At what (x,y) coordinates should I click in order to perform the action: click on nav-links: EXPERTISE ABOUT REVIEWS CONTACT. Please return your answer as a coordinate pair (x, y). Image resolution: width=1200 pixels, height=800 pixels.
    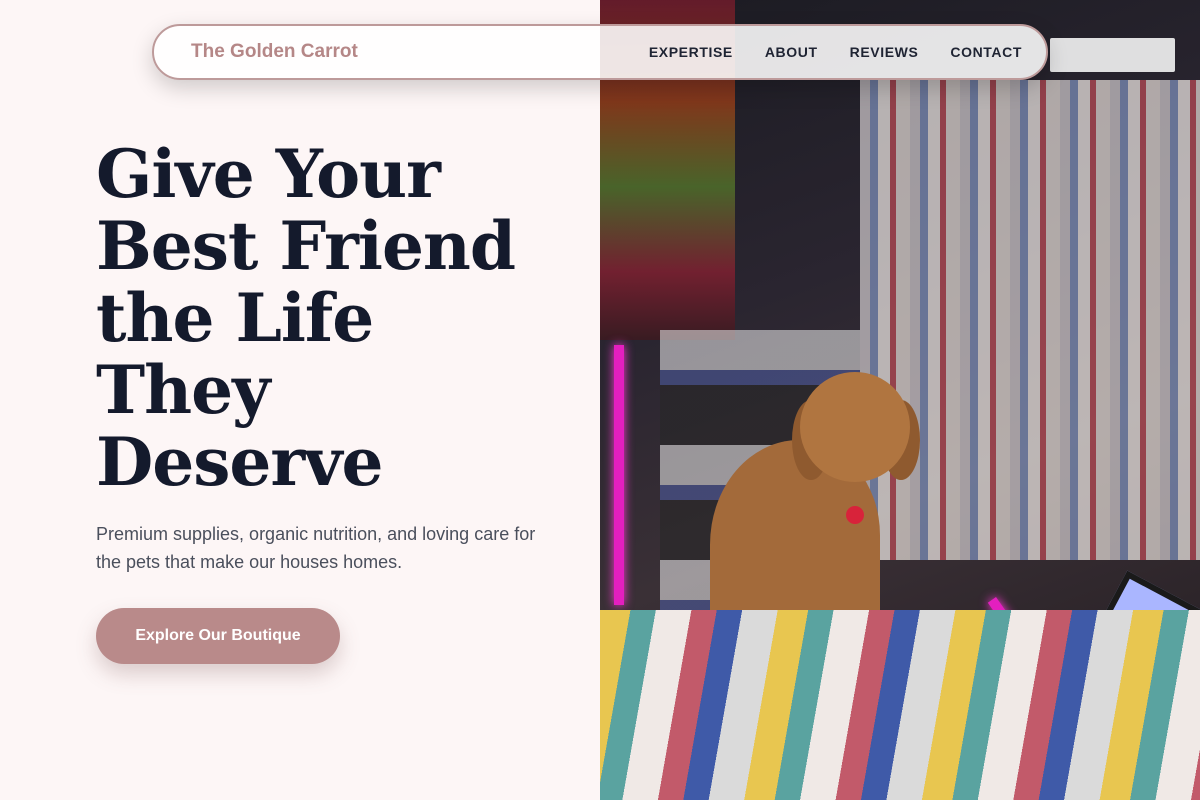
    Looking at the image, I should click on (835, 52).